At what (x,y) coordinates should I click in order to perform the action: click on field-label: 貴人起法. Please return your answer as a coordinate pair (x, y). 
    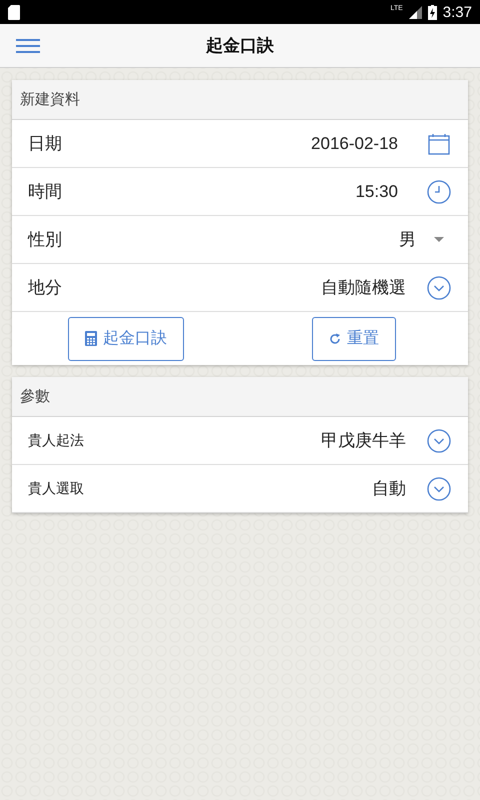
    Looking at the image, I should click on (56, 441).